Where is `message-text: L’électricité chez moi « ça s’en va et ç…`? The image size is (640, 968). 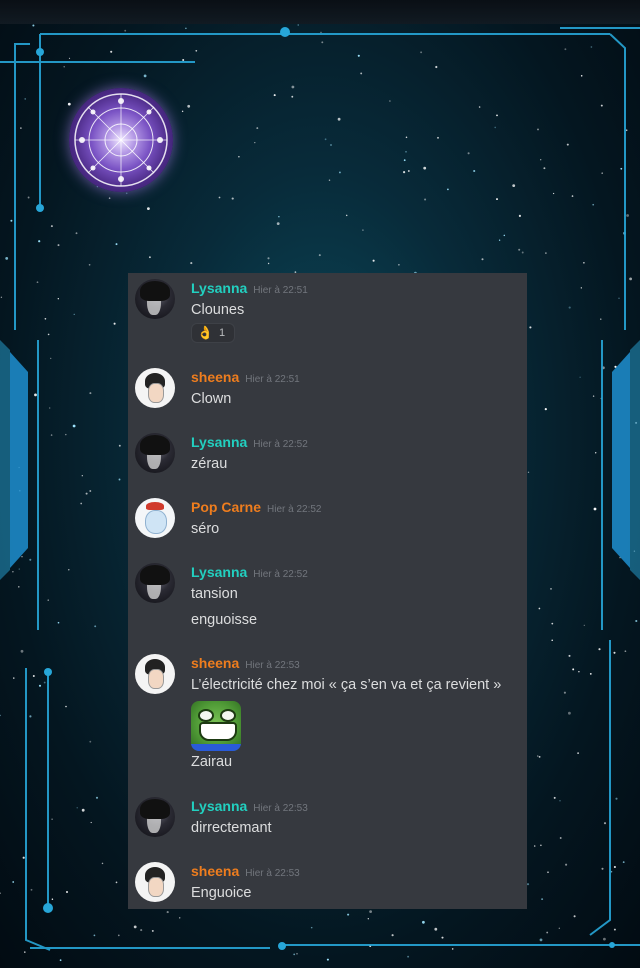 message-text: L’électricité chez moi « ça s’en va et ç… is located at coordinates (346, 685).